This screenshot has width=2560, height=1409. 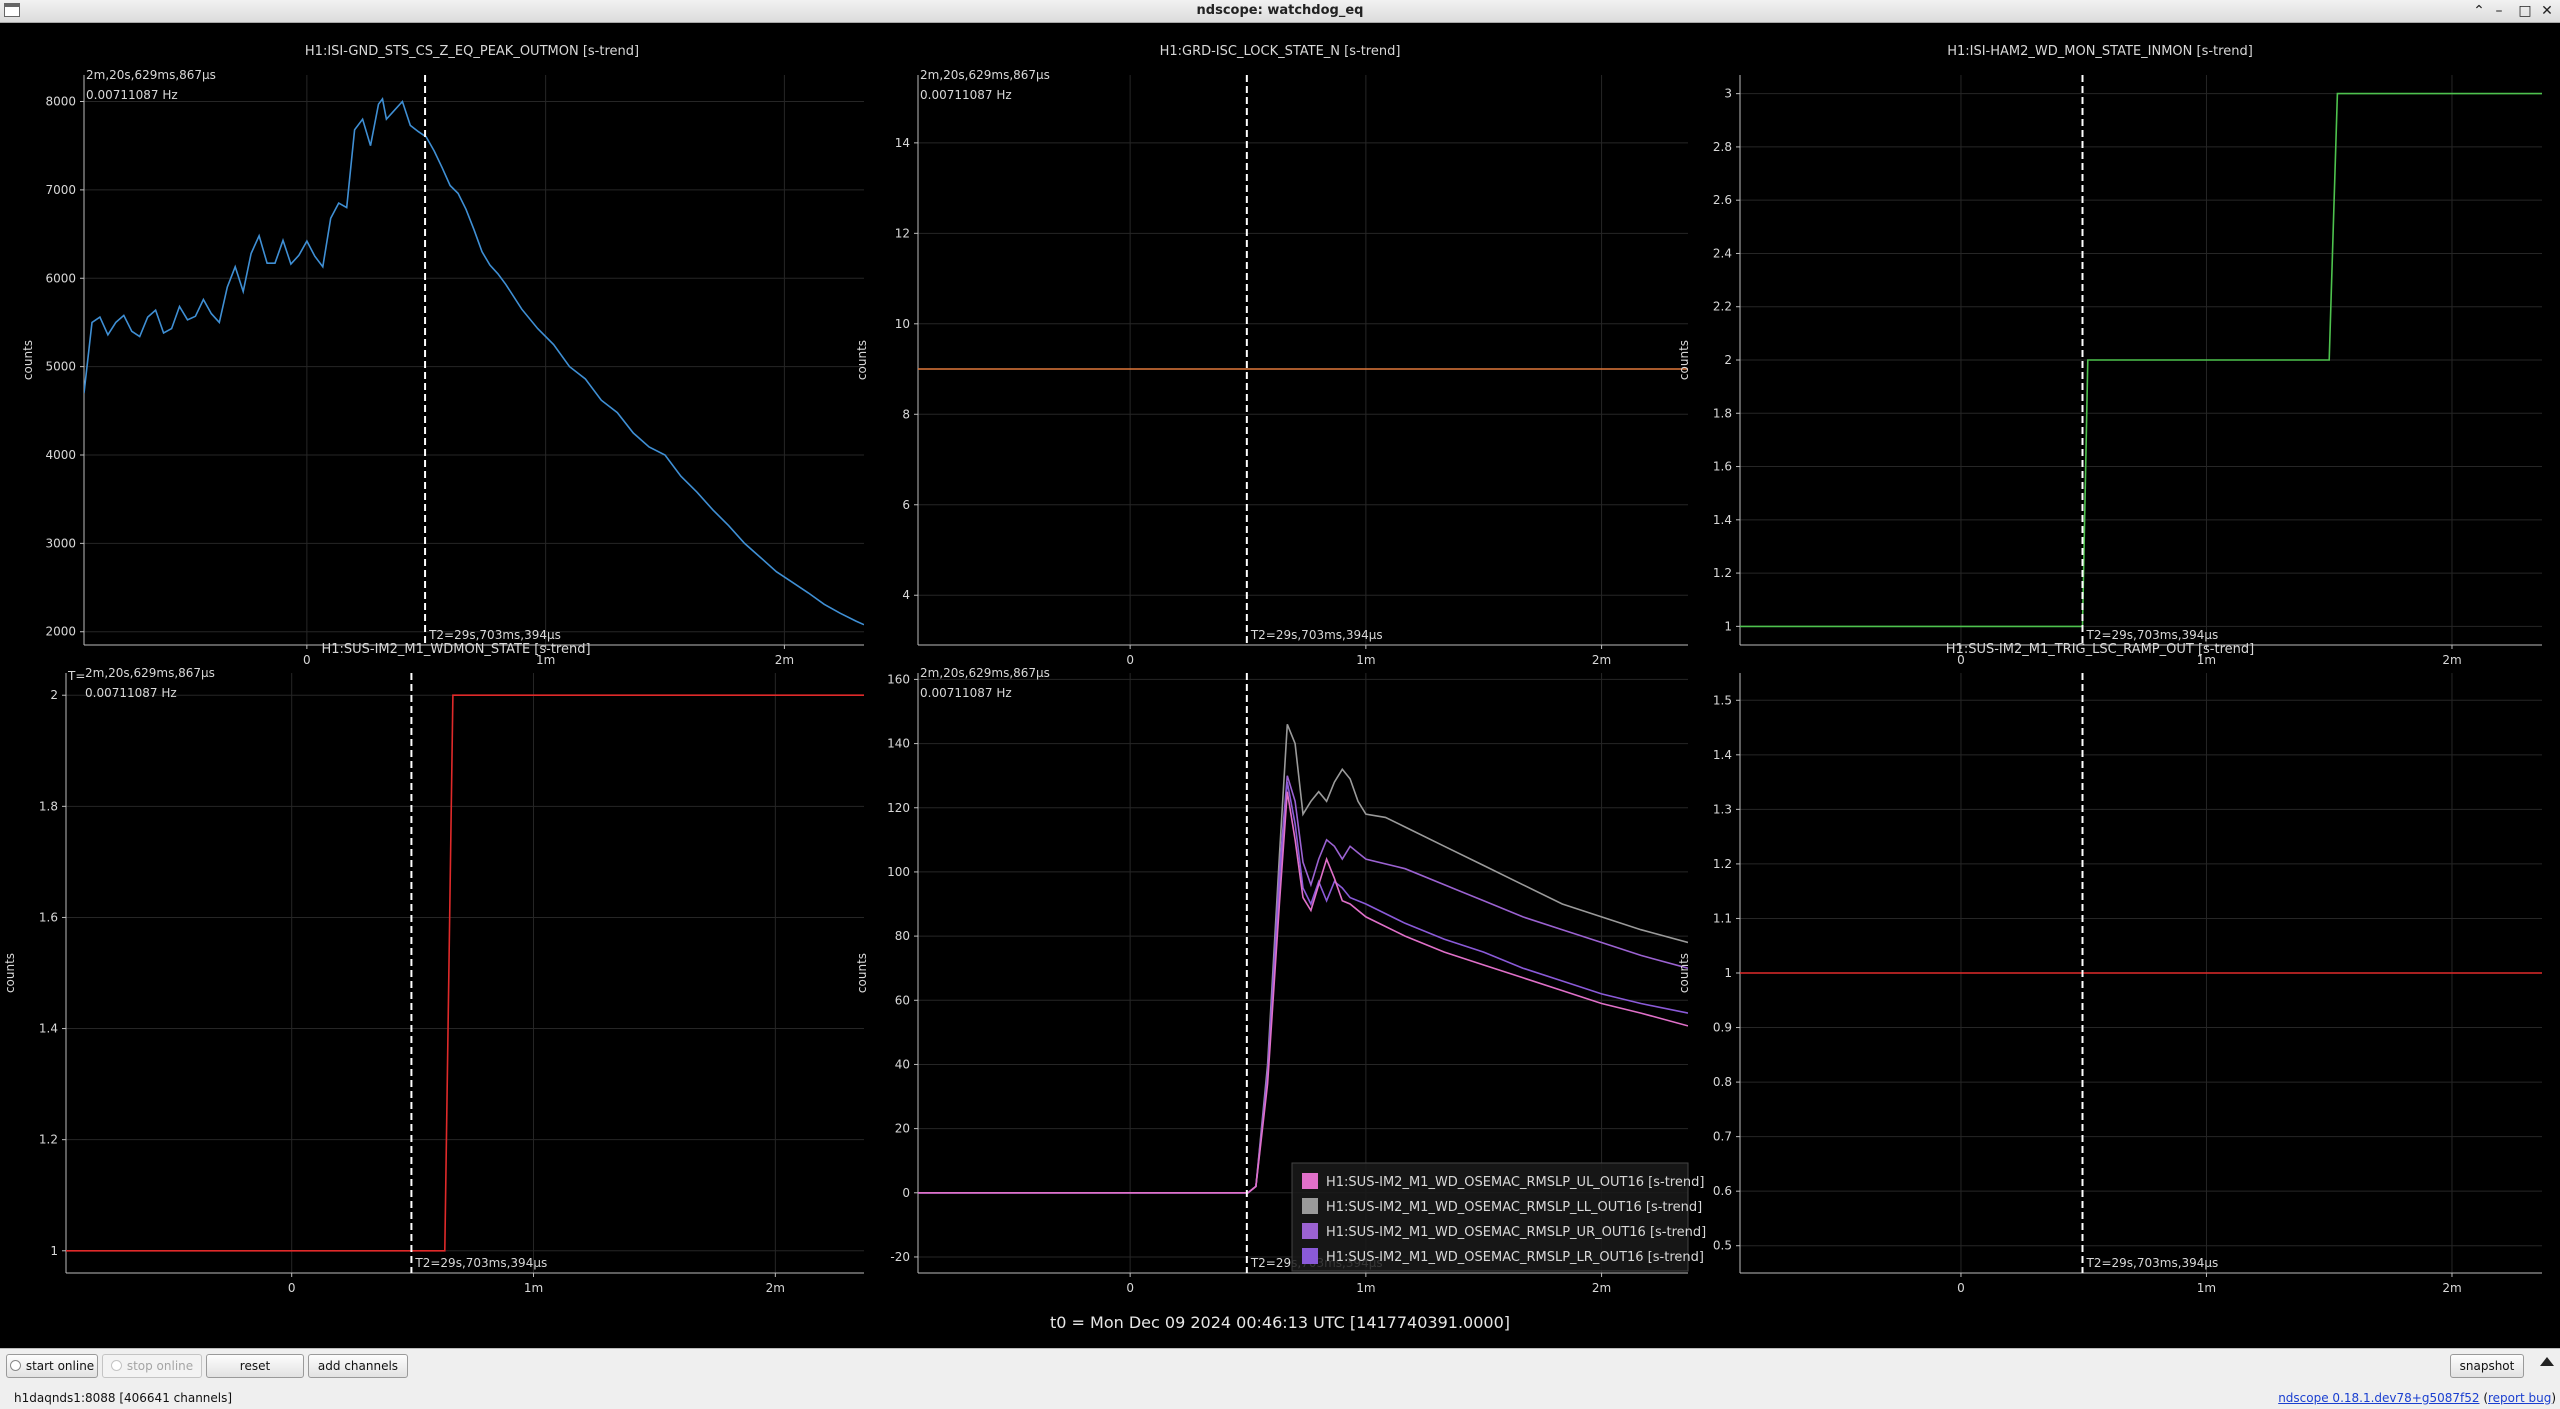 I want to click on y-tick-label: 7000, so click(x=60, y=190).